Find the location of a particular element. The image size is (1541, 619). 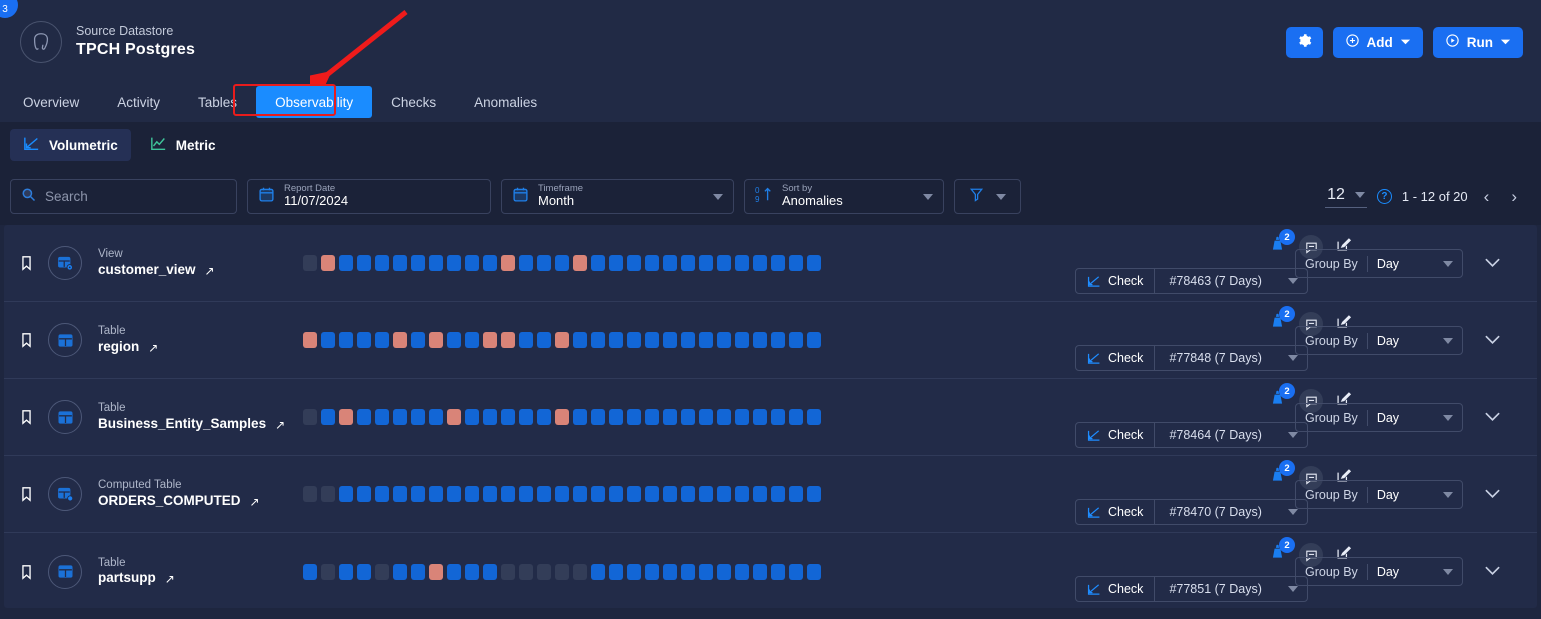

prev-page-button: ‹ is located at coordinates (1487, 197).